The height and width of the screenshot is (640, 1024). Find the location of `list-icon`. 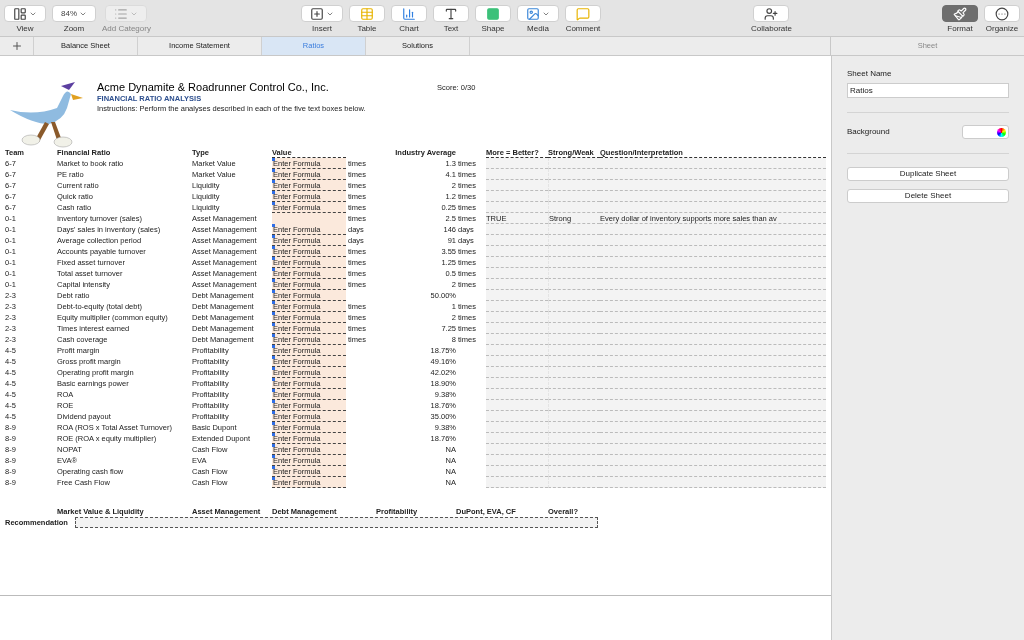

list-icon is located at coordinates (121, 13).